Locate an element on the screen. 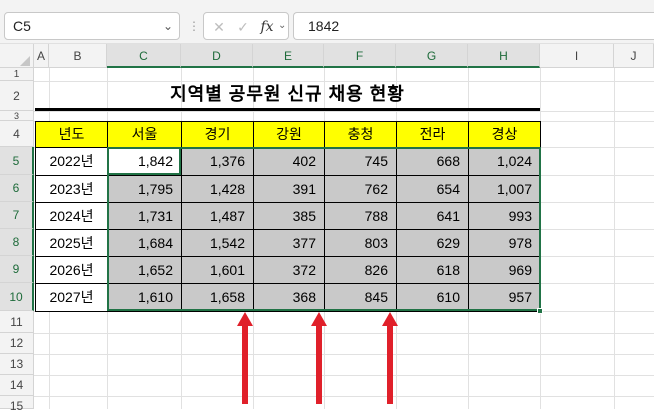 This screenshot has width=654, height=416. row-header-9: 9 is located at coordinates (17, 269).